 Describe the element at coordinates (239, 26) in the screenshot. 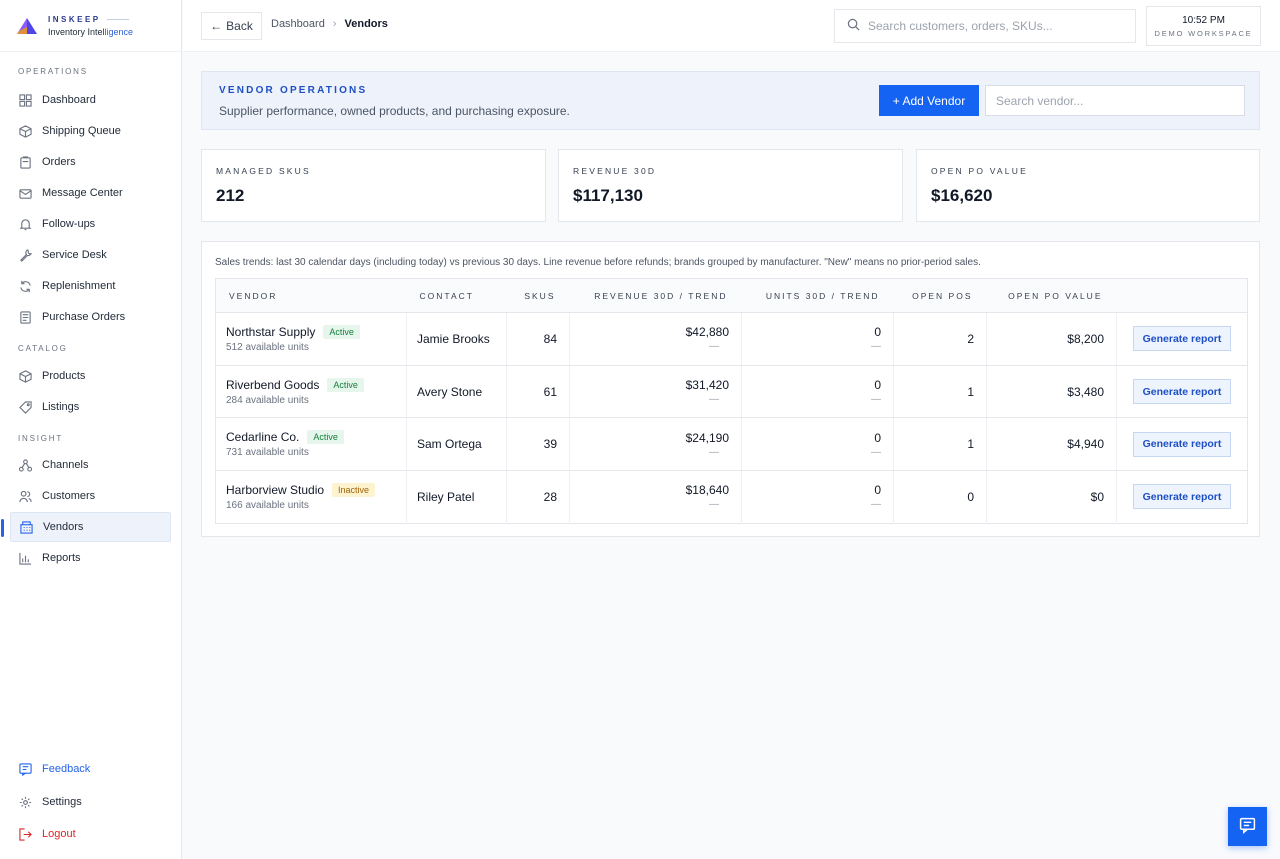

I see `back-label: Back` at that location.